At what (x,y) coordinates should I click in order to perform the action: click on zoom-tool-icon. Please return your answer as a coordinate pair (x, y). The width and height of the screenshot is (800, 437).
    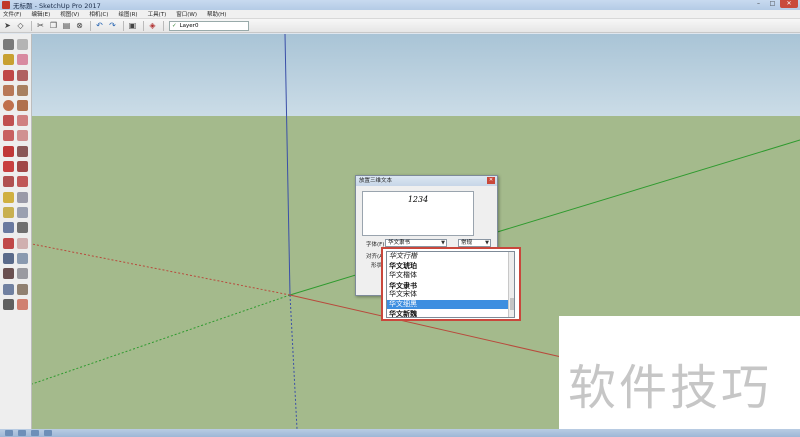
    Looking at the image, I should click on (8, 258).